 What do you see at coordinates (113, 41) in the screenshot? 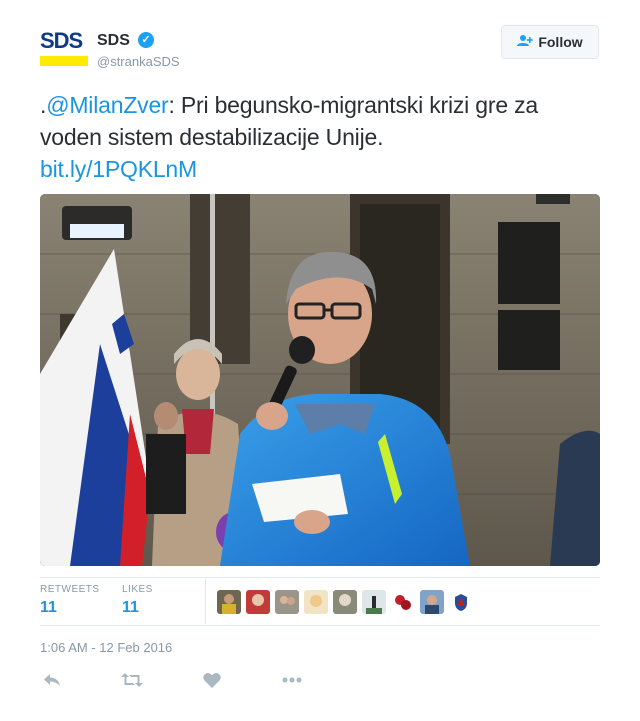
I see `account-name: SDS` at bounding box center [113, 41].